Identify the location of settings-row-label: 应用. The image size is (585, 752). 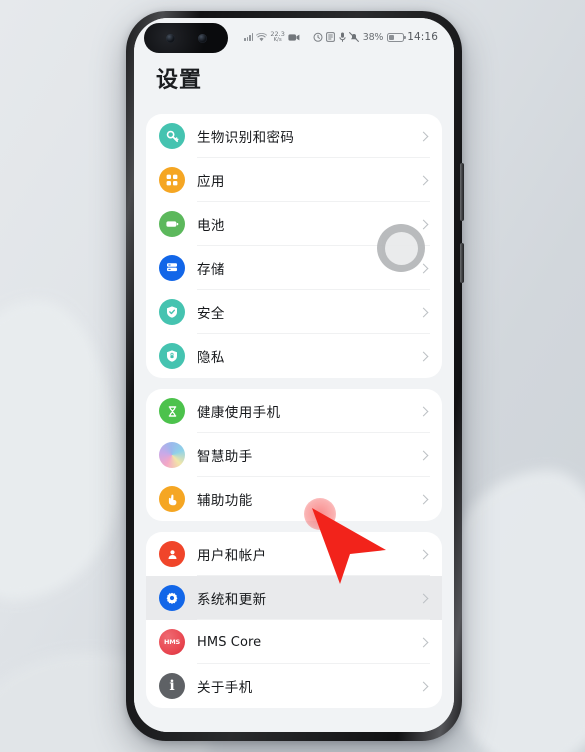
(211, 182).